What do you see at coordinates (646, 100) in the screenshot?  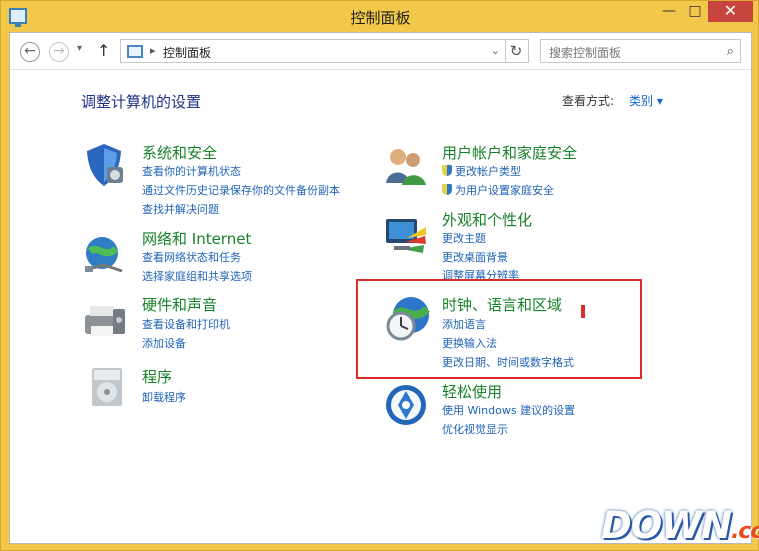 I see `view-by-dropdown: 类别 ▾` at bounding box center [646, 100].